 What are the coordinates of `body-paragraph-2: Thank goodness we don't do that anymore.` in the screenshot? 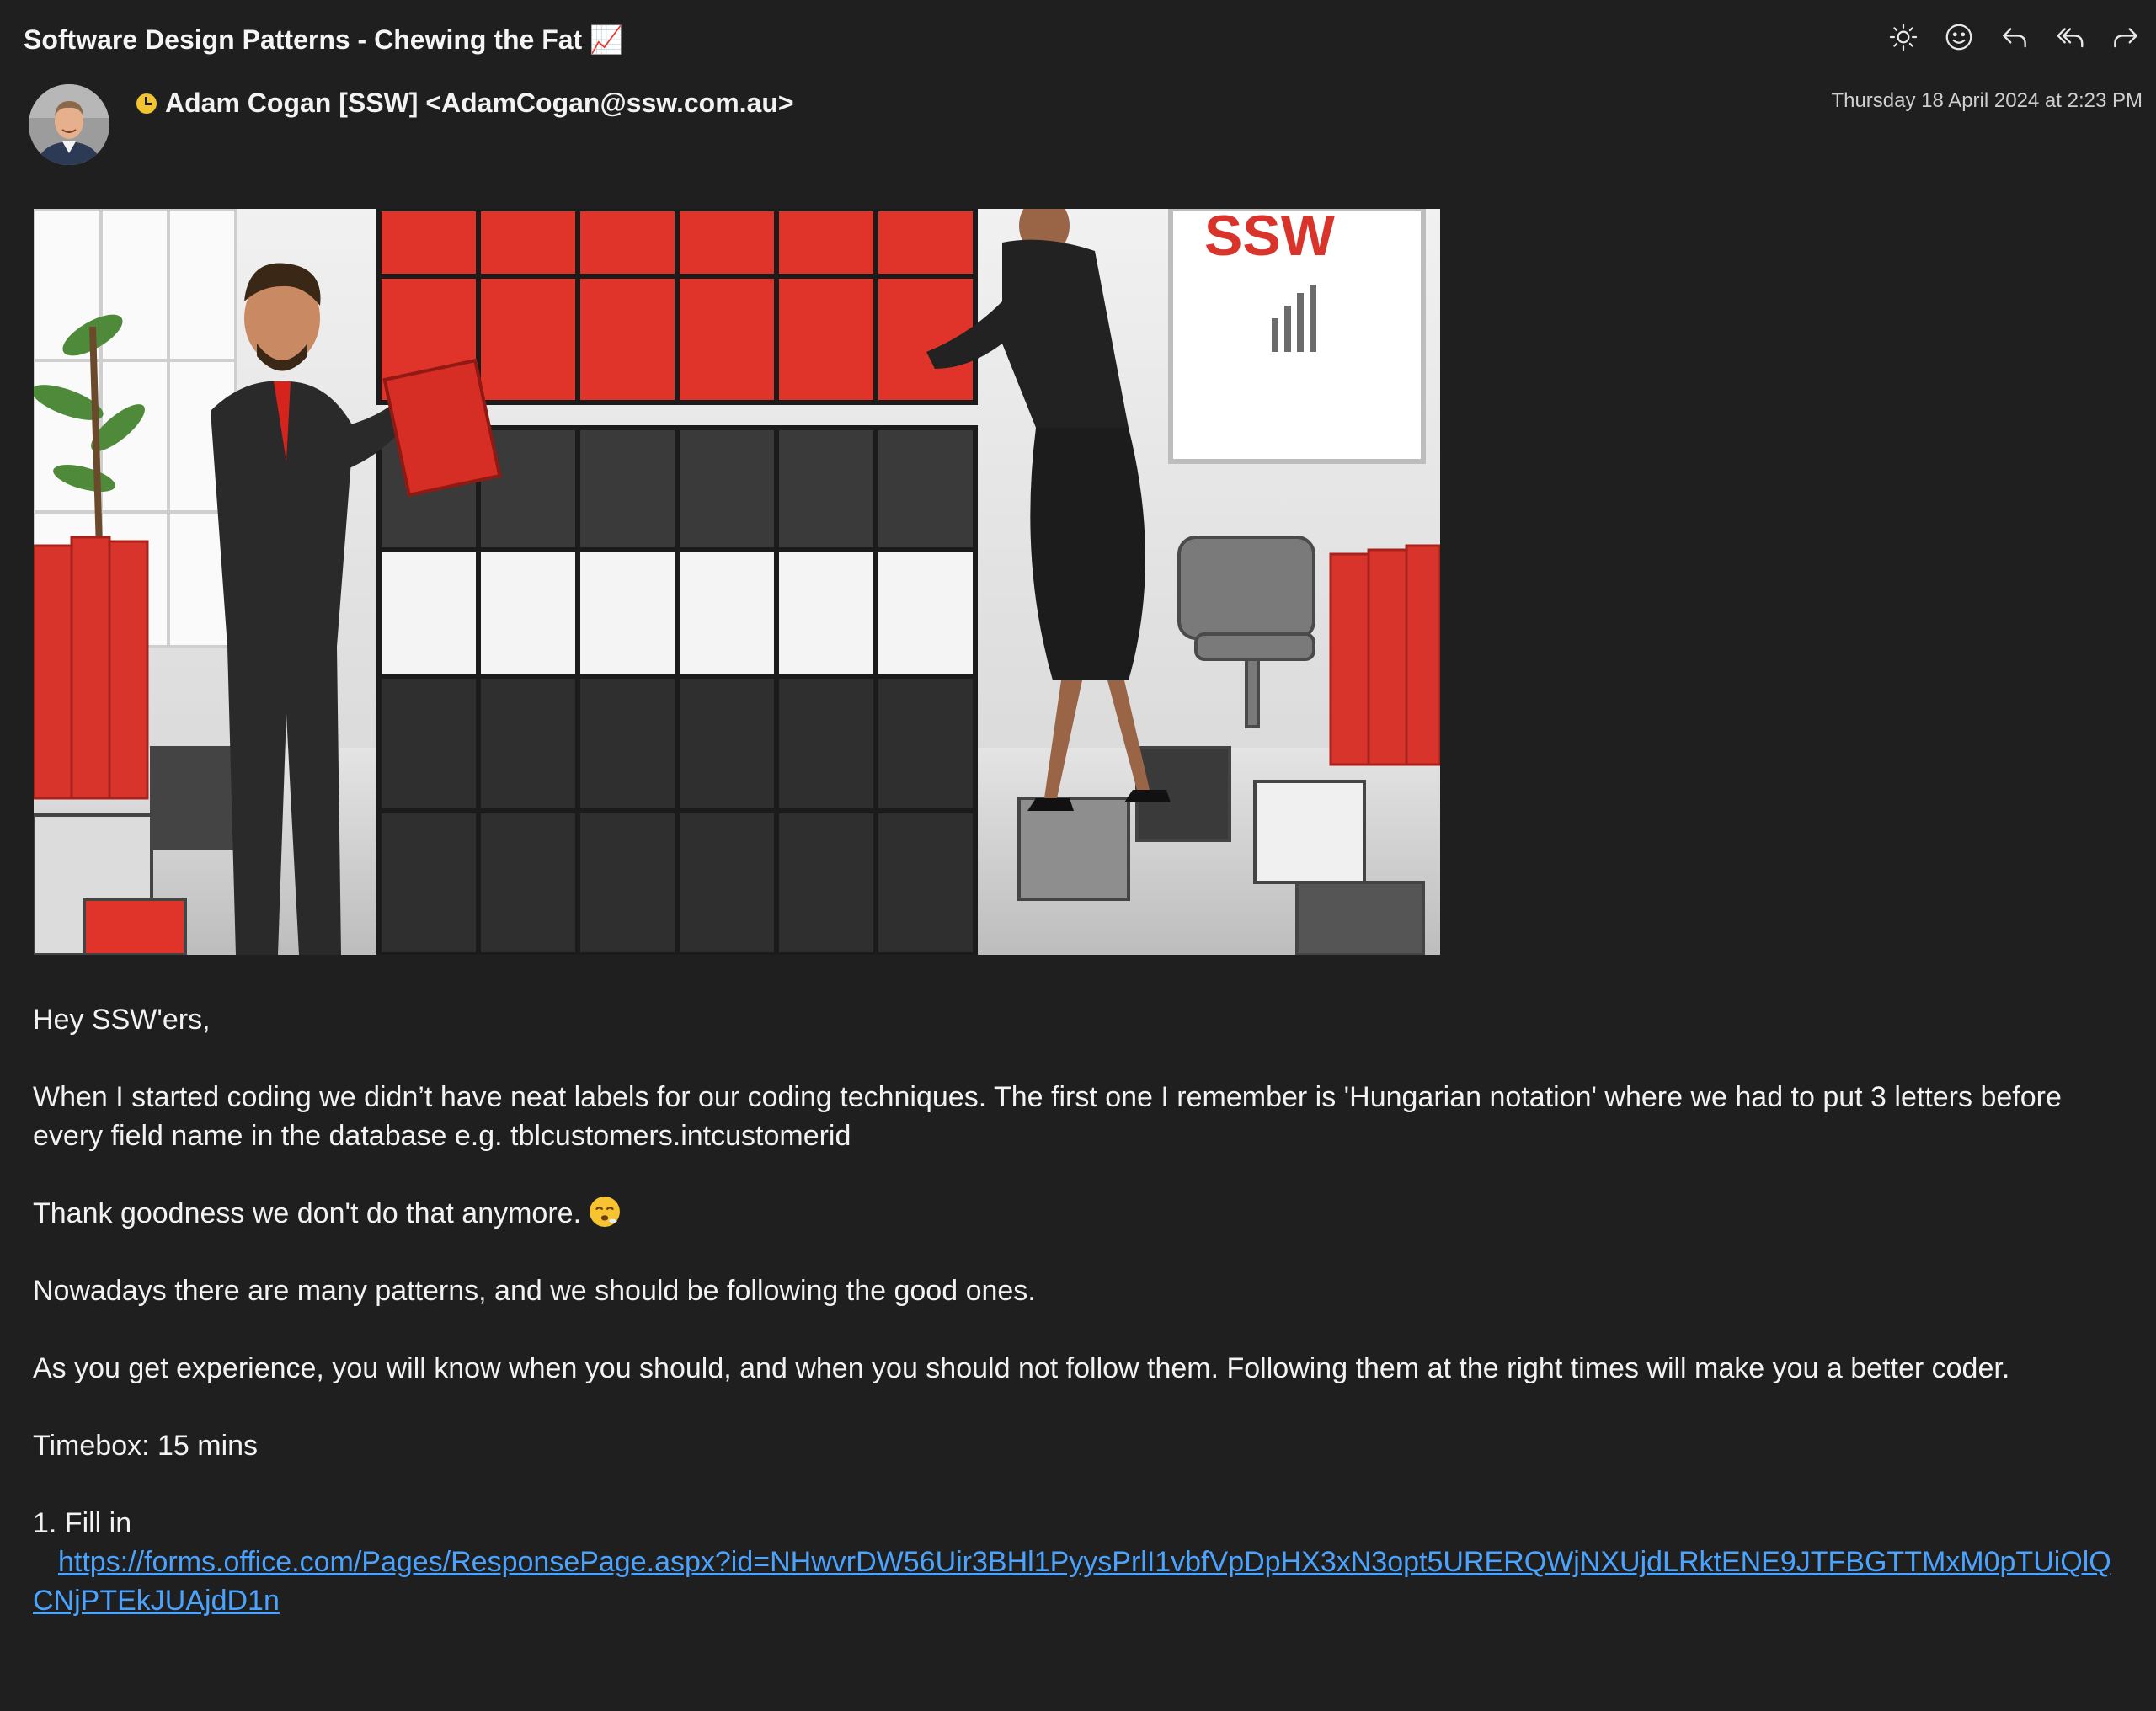 It's located at (1077, 1213).